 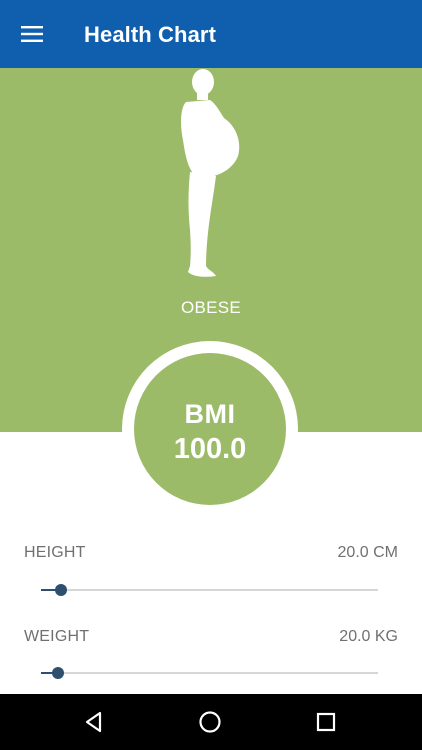 I want to click on obese-person-silhouette-icon, so click(x=210, y=173).